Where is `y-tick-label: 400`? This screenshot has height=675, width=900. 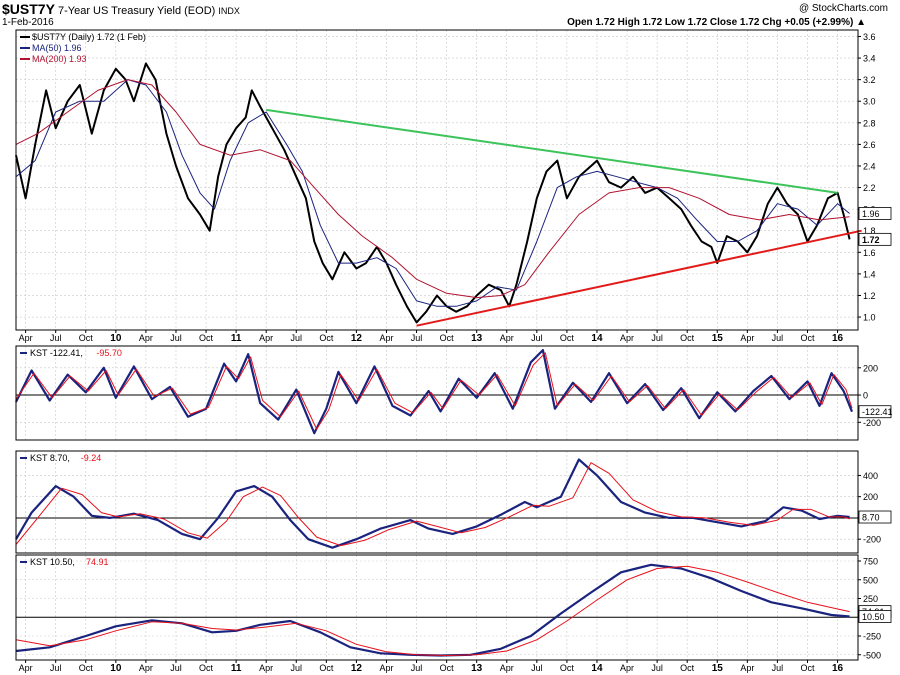
y-tick-label: 400 is located at coordinates (870, 476).